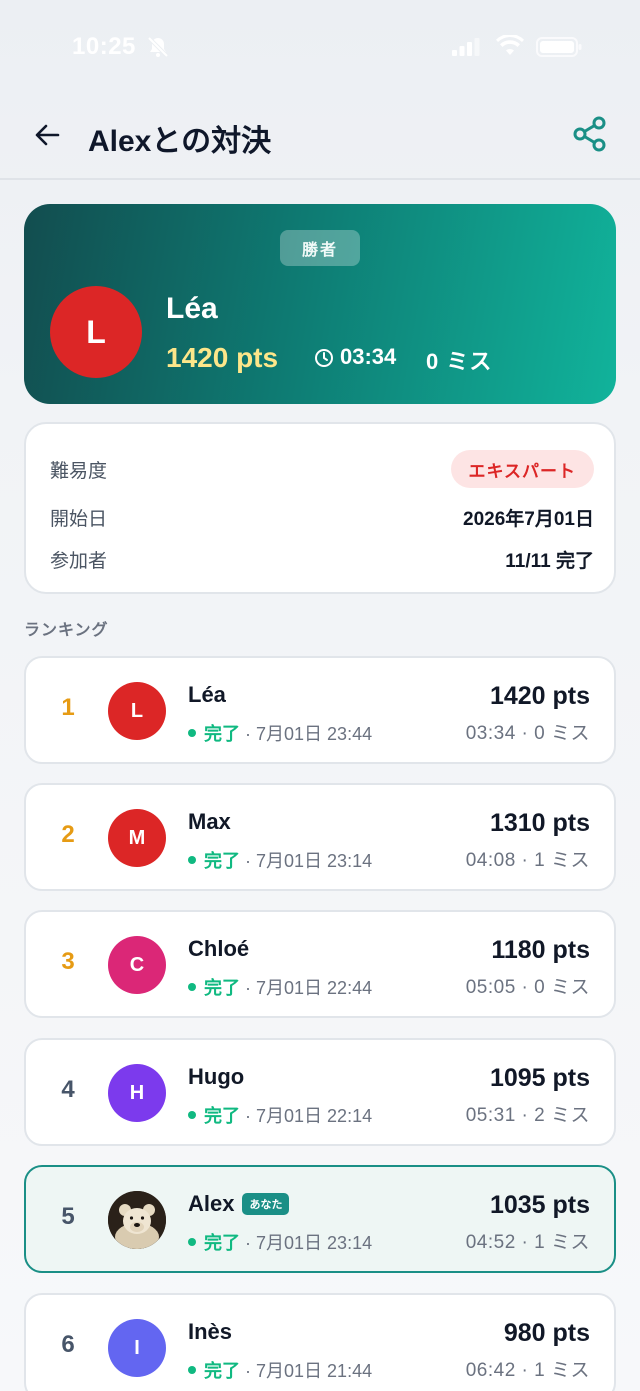 Image resolution: width=640 pixels, height=1391 pixels. Describe the element at coordinates (68, 1216) in the screenshot. I see `rank-number: 5` at that location.